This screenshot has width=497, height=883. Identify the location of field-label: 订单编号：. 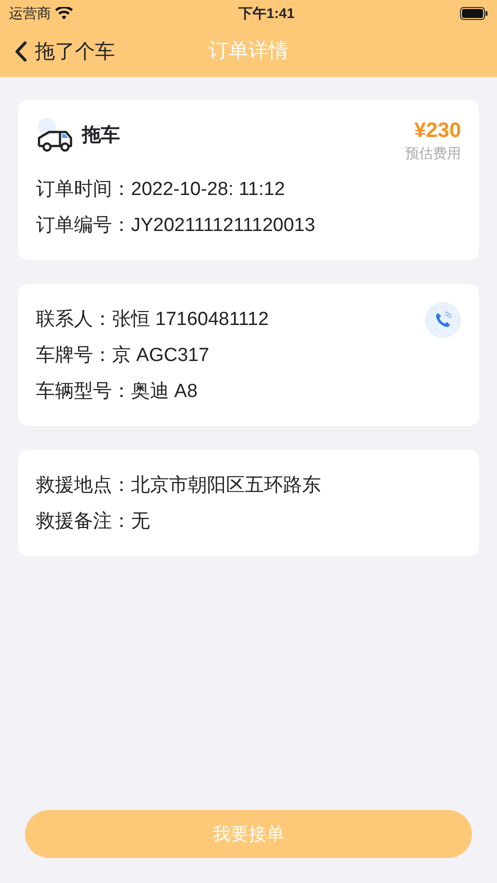
(83, 226).